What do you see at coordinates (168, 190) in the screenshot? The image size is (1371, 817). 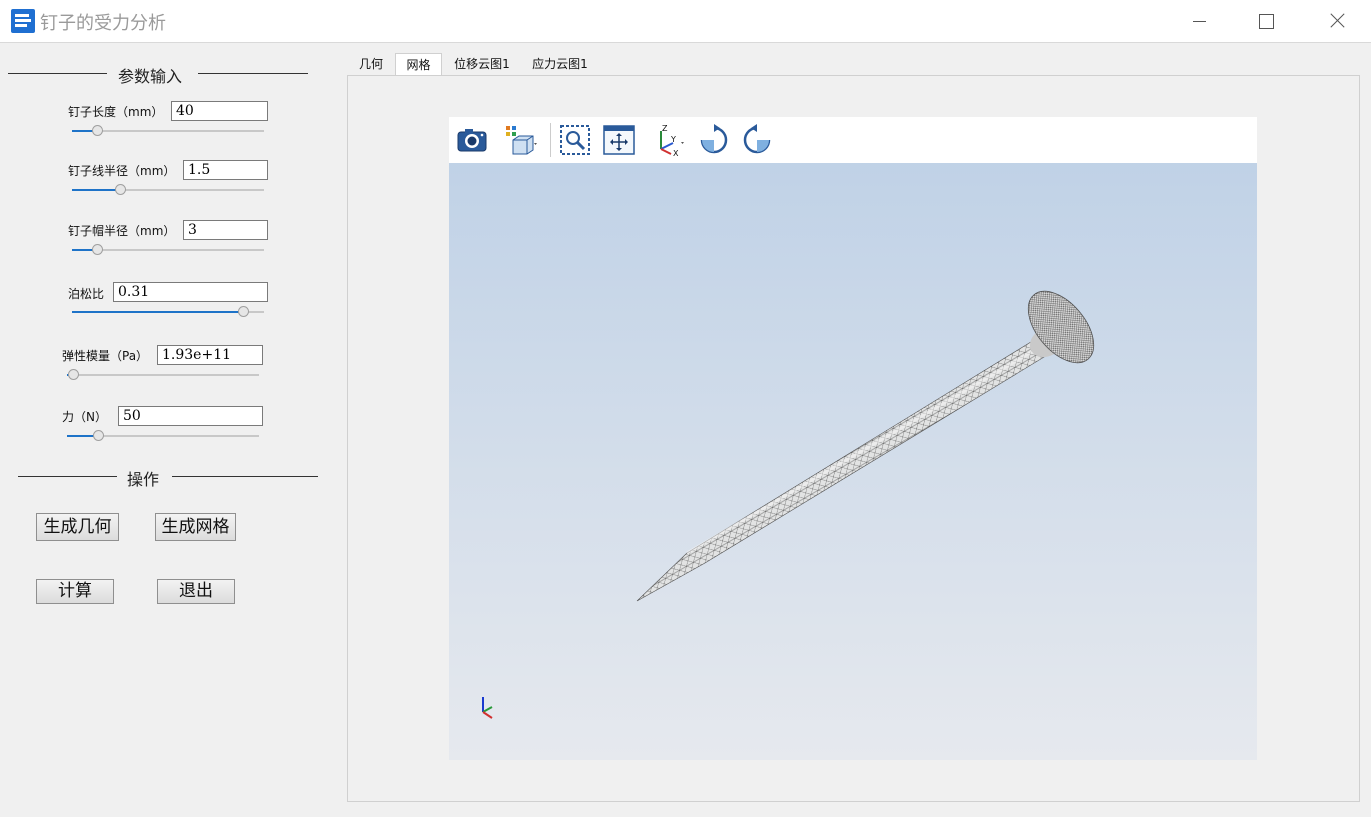 I see `wire-radius-slider` at bounding box center [168, 190].